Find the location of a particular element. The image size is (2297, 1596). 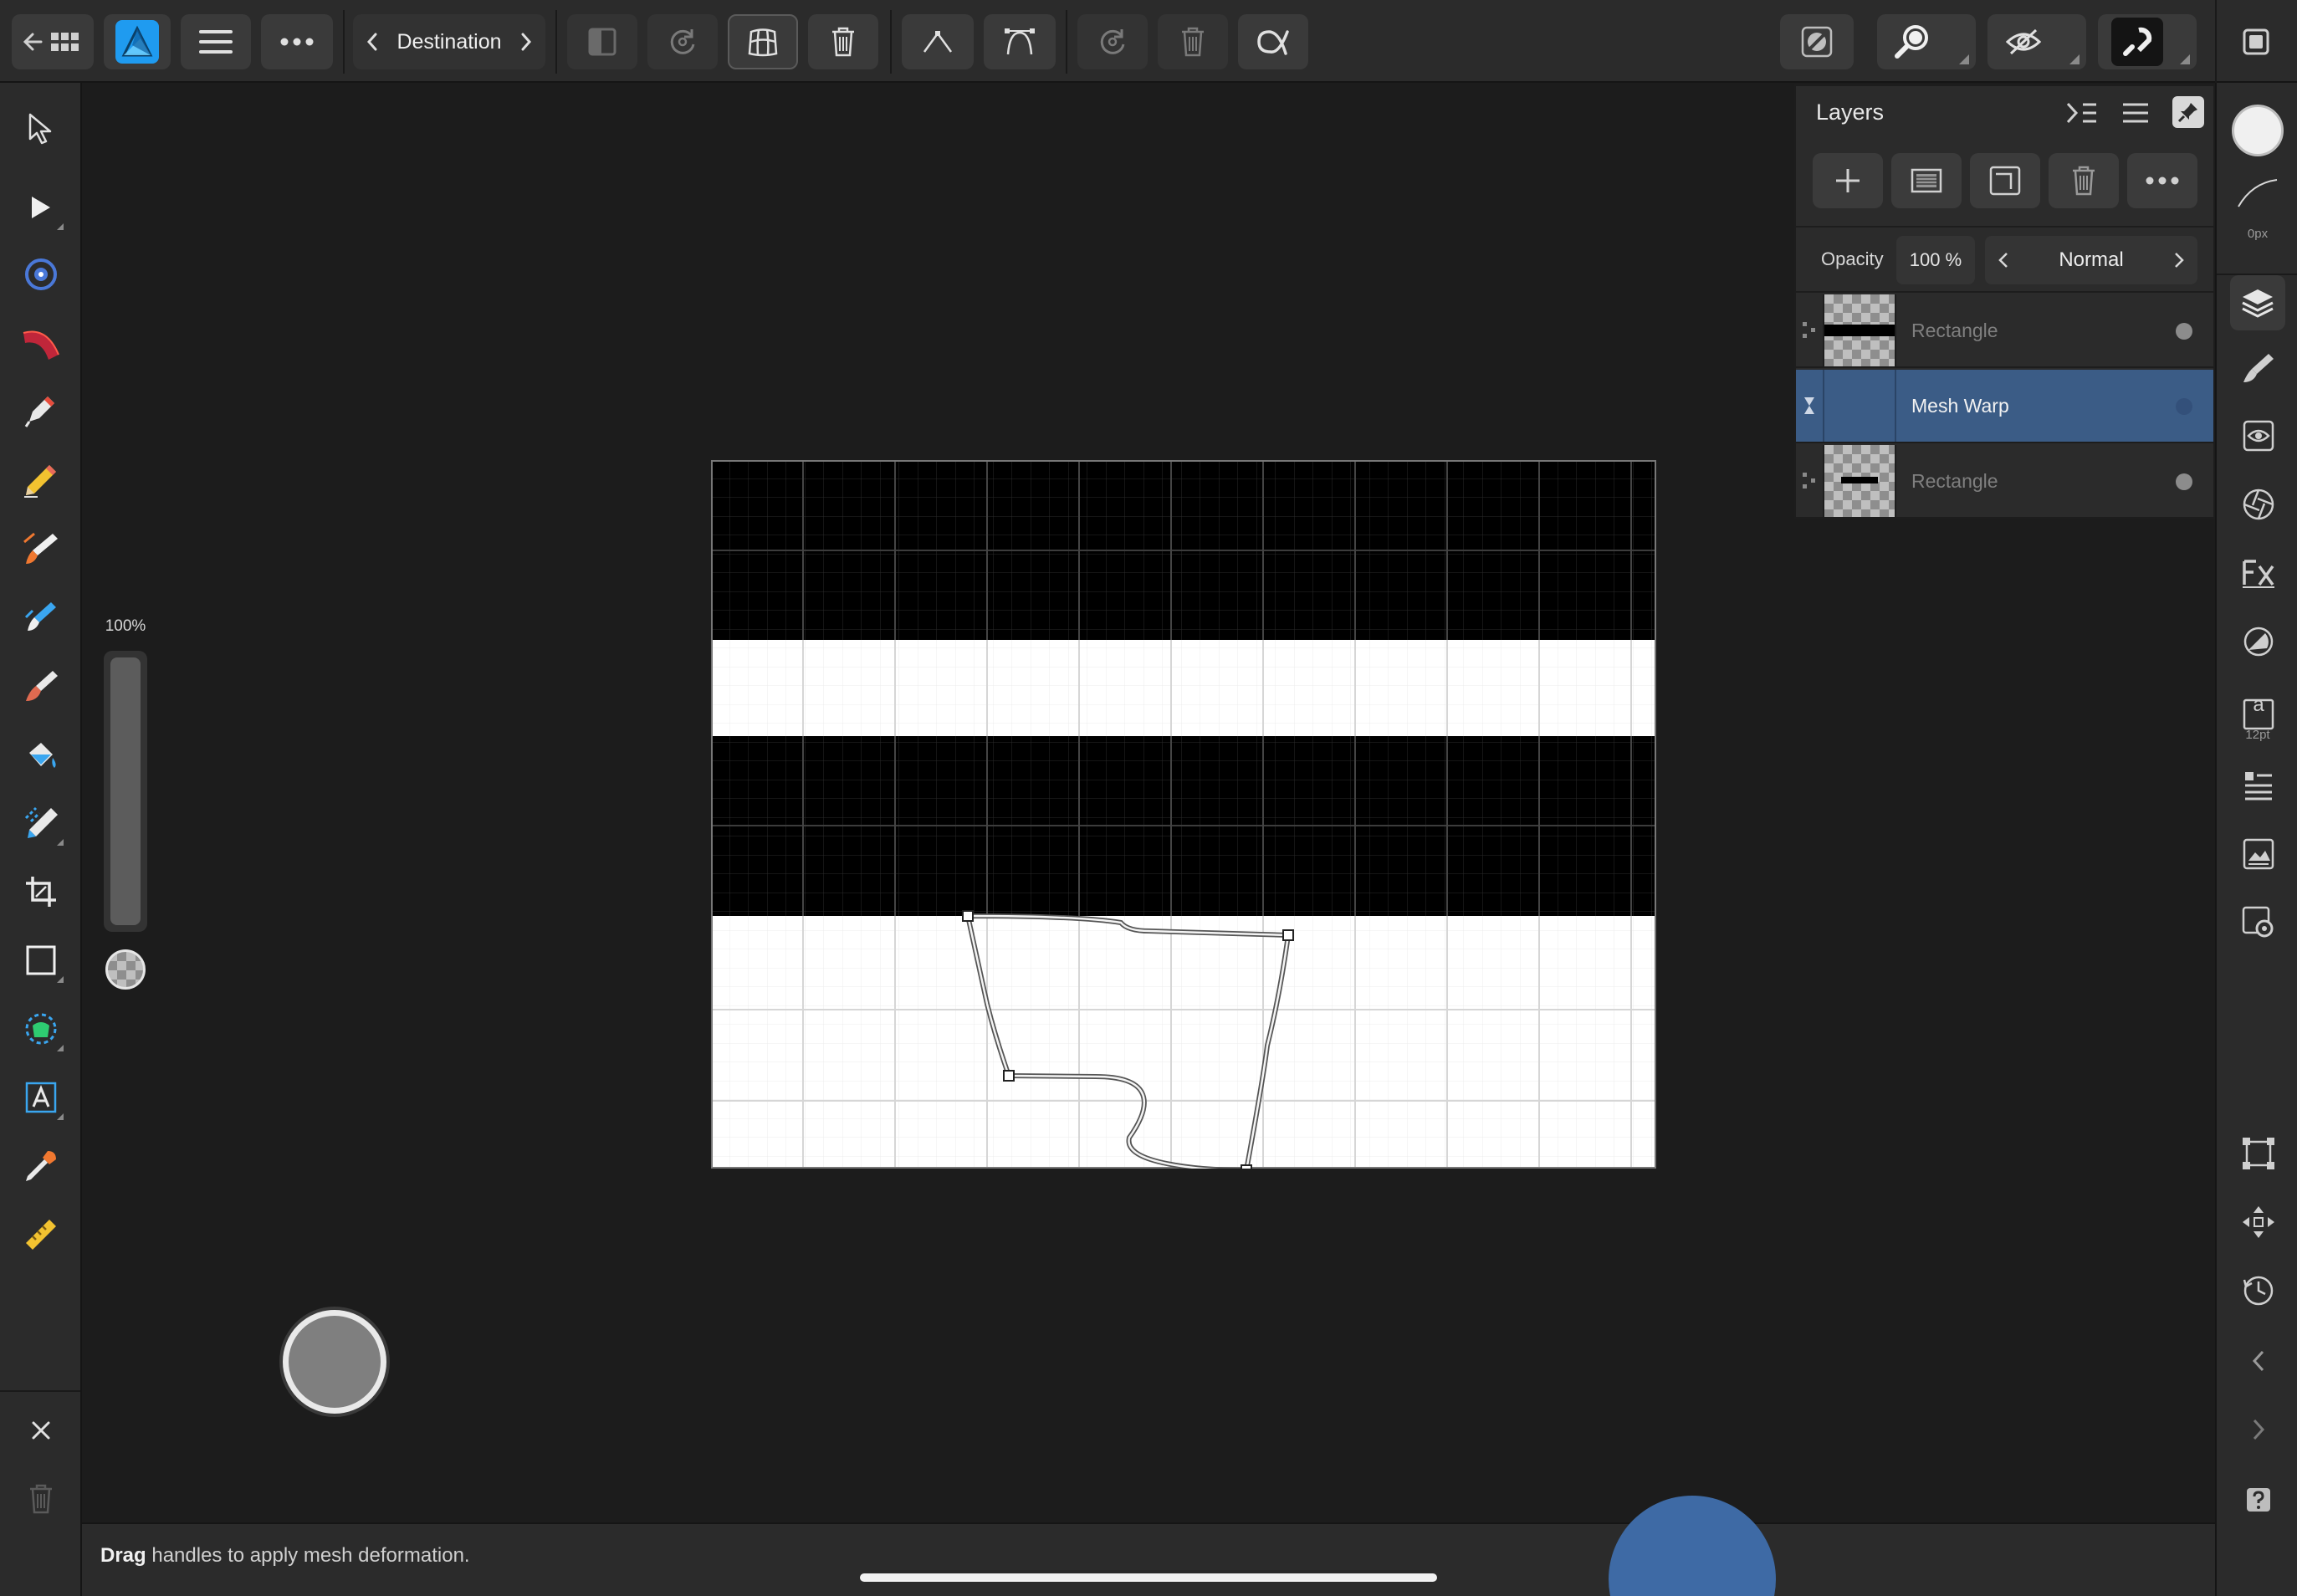

affinity-photo-logo-button is located at coordinates (137, 42).